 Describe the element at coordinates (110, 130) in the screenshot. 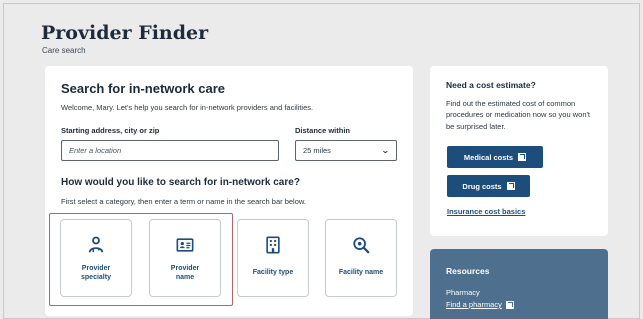

I see `address-label: Starting address, city or zip` at that location.